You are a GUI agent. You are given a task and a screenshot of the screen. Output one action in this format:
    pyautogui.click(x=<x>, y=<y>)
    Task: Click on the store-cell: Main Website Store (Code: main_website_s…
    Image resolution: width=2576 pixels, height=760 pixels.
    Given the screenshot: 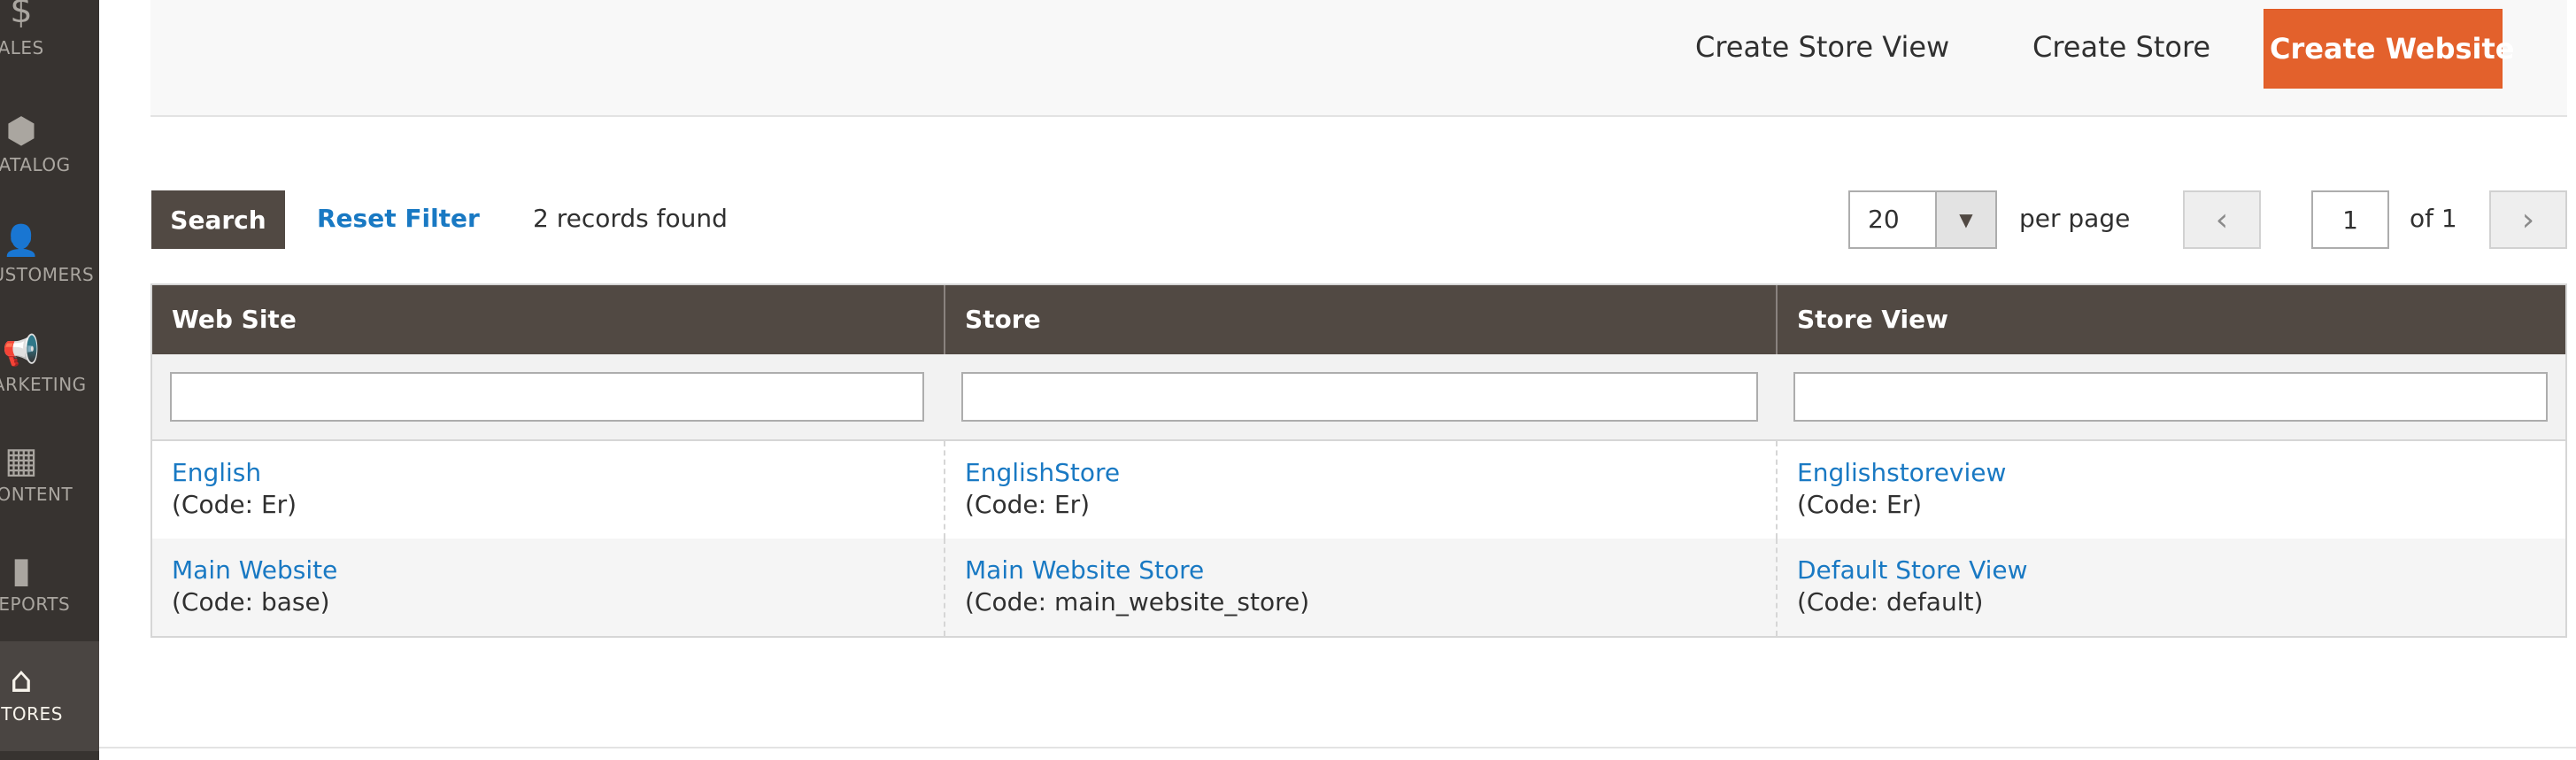 What is the action you would take?
    pyautogui.click(x=1360, y=587)
    